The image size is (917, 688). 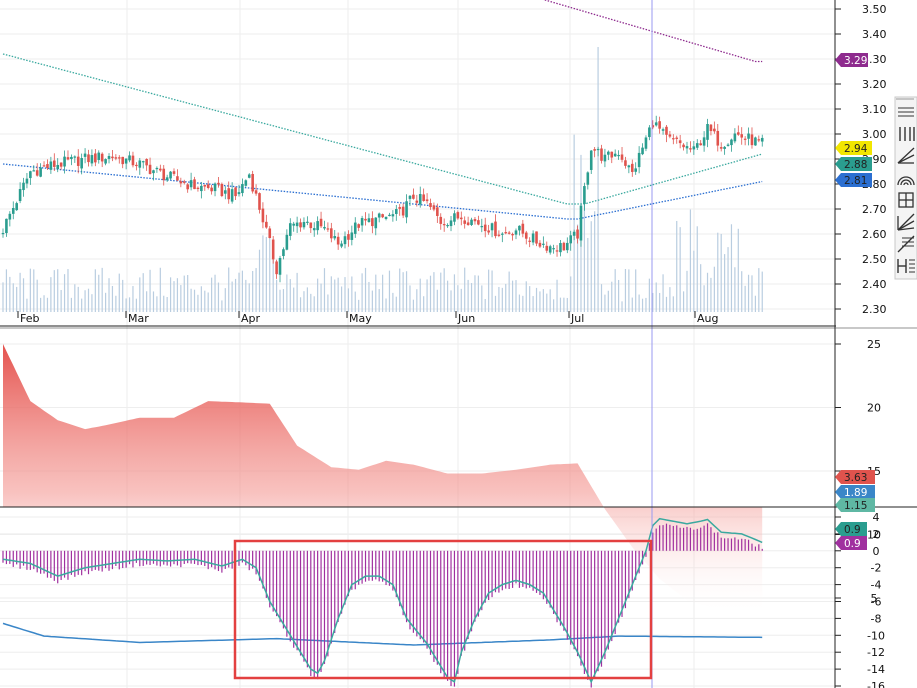 What do you see at coordinates (906, 244) in the screenshot?
I see `fib-retracement-icon` at bounding box center [906, 244].